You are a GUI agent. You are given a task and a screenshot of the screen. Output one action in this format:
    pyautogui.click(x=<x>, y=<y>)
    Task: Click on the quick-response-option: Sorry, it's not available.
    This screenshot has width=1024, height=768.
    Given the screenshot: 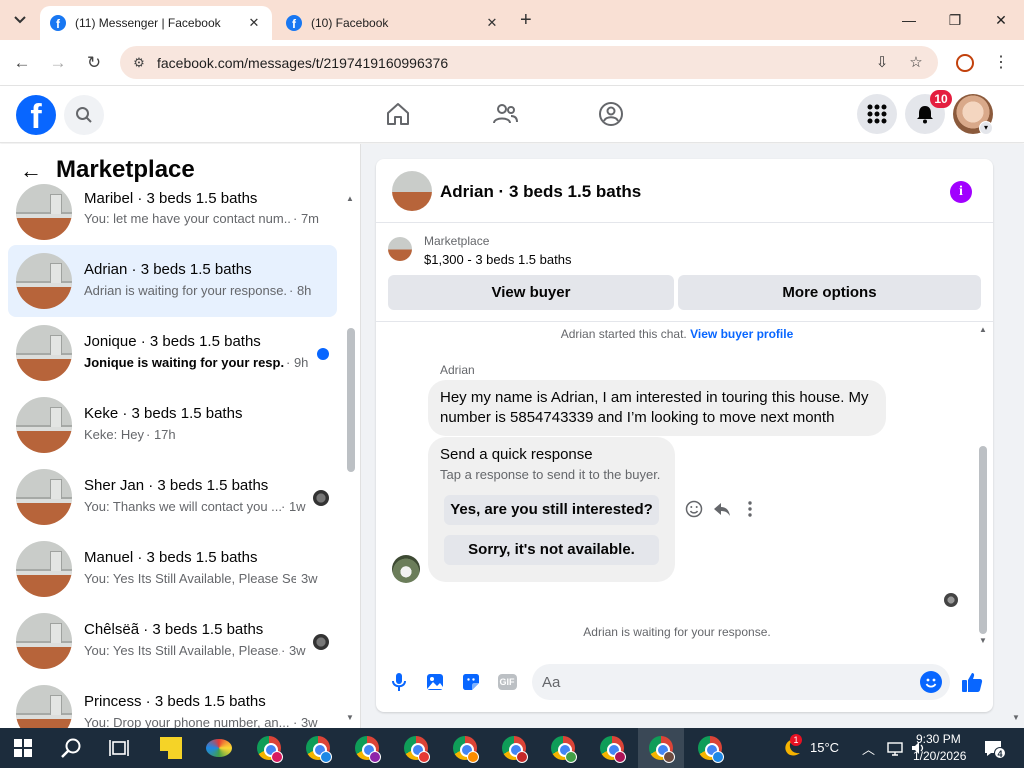 What is the action you would take?
    pyautogui.click(x=551, y=550)
    